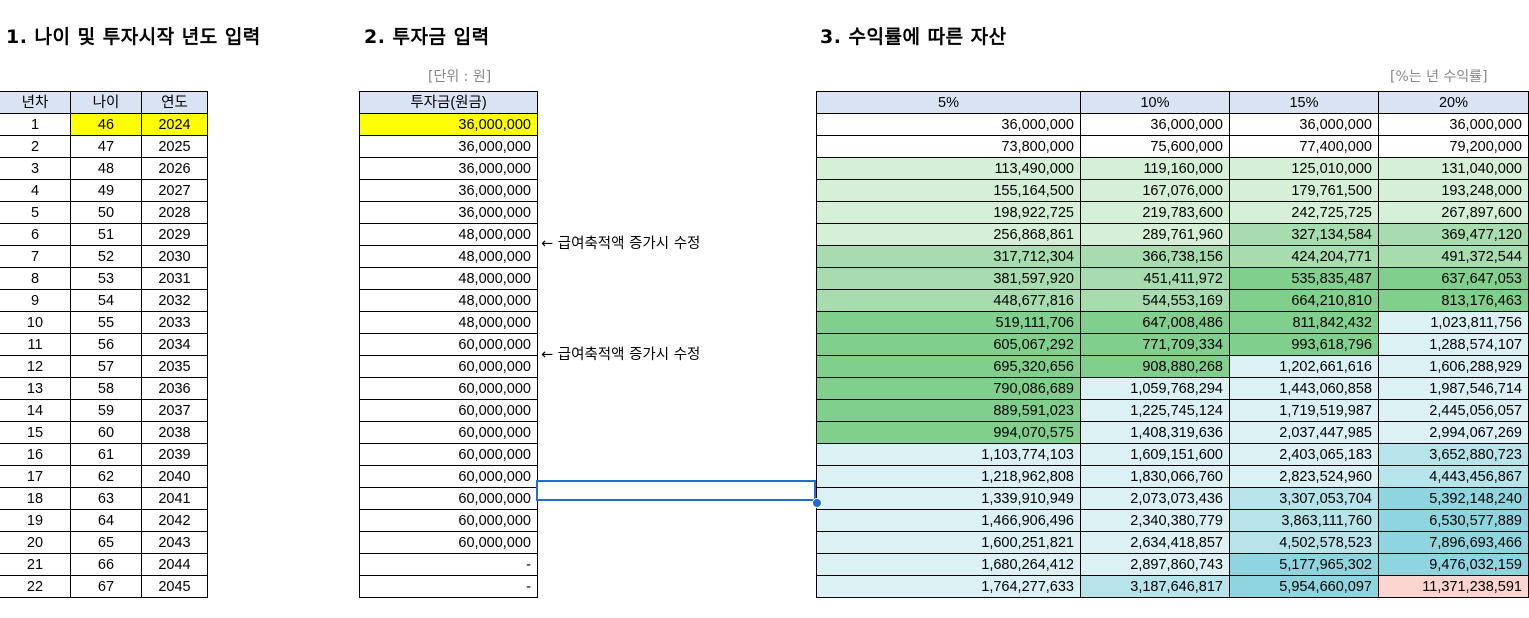  What do you see at coordinates (35, 146) in the screenshot?
I see `table-cell: 2` at bounding box center [35, 146].